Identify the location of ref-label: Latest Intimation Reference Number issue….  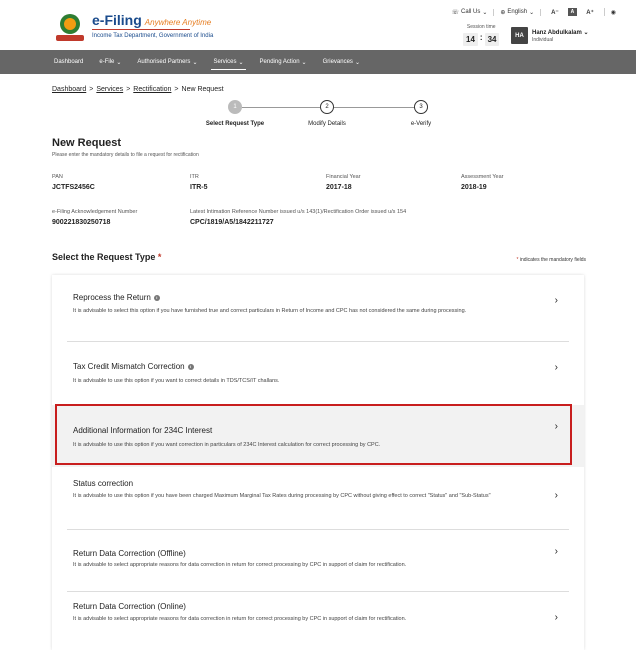
(298, 212).